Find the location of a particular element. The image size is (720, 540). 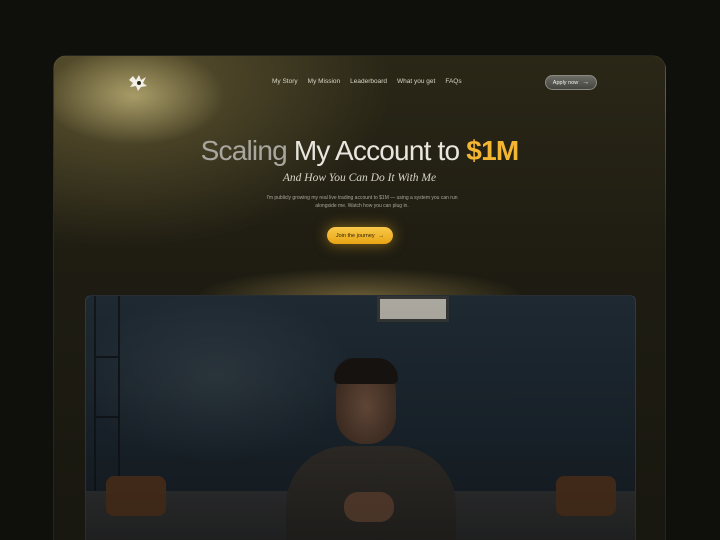

hero-subtitle: And How You Can Do It With Me is located at coordinates (359, 178).